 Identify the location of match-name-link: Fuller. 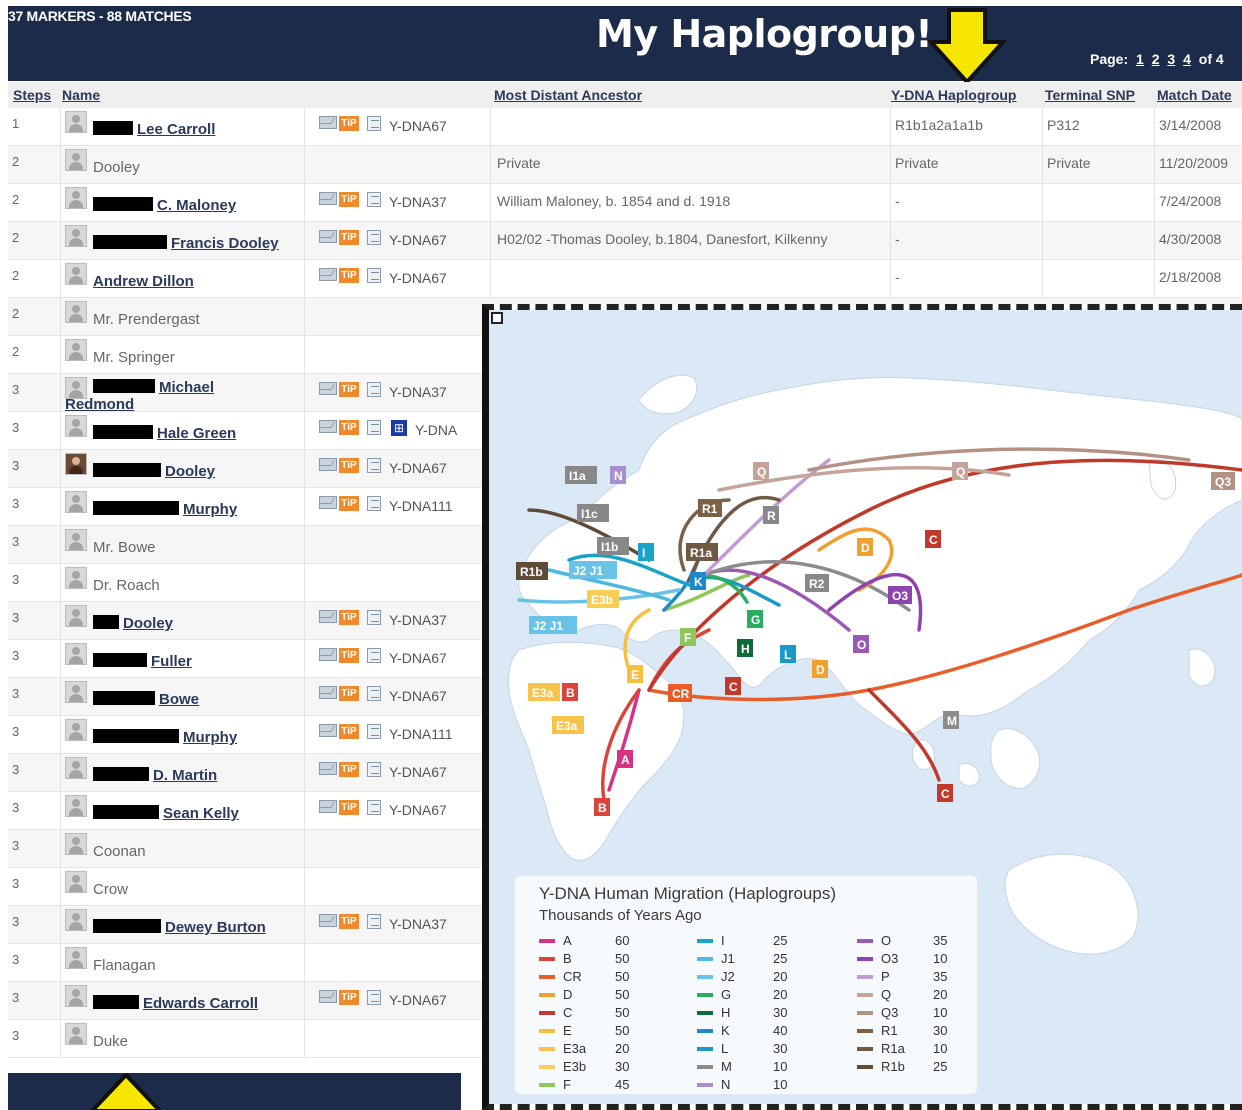
(142, 661).